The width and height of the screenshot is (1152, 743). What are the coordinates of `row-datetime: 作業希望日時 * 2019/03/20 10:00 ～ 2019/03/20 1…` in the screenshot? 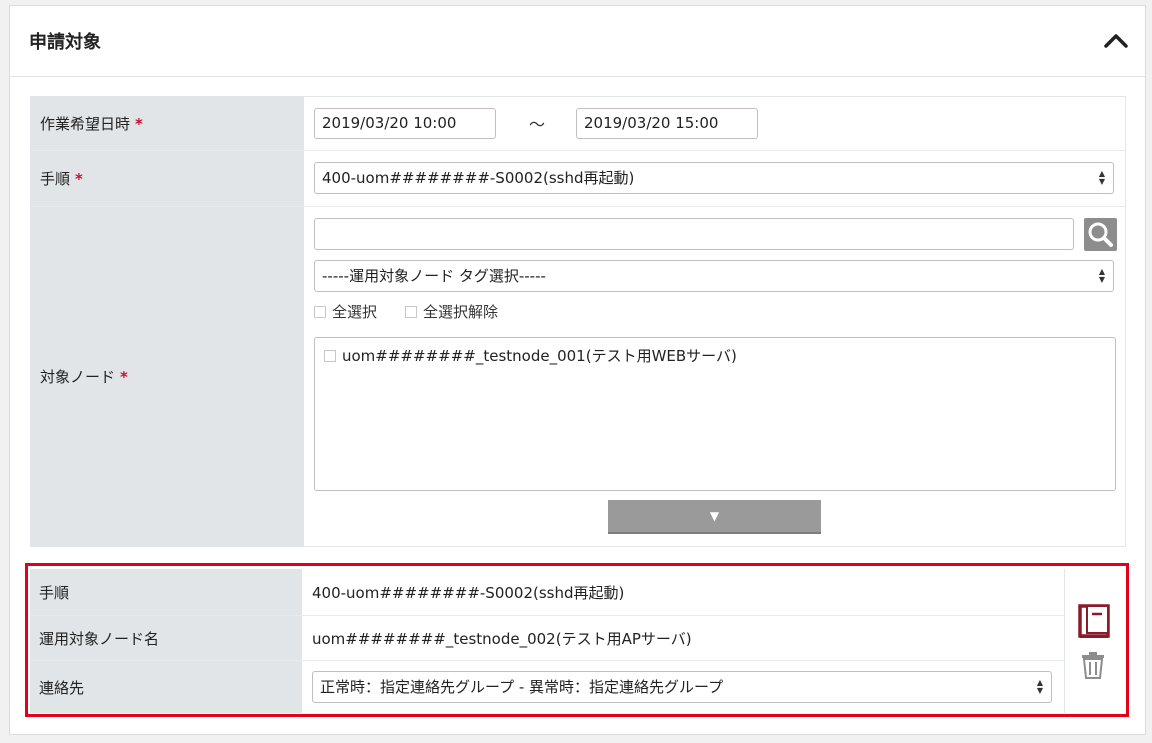 It's located at (578, 124).